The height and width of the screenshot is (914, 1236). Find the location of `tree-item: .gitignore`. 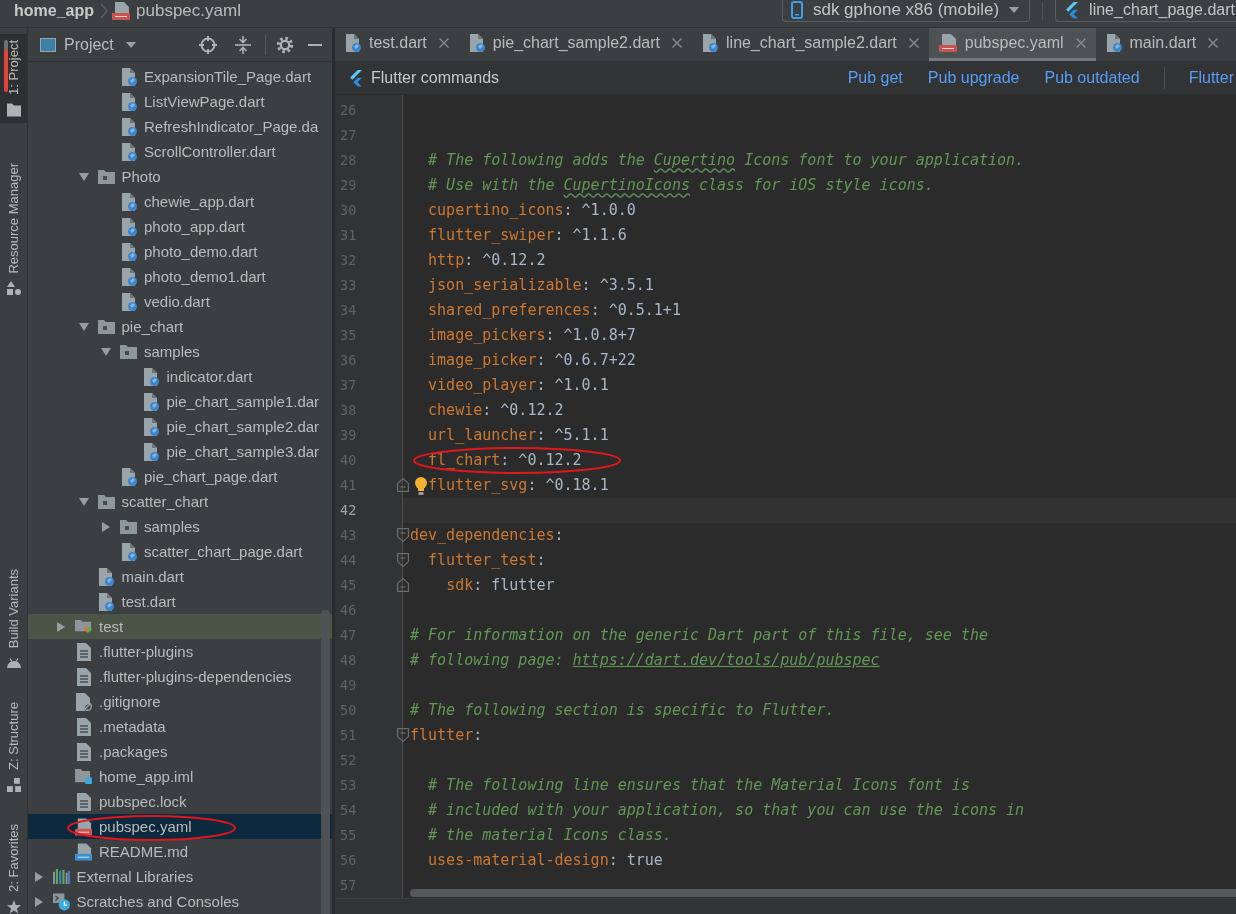

tree-item: .gitignore is located at coordinates (180, 701).